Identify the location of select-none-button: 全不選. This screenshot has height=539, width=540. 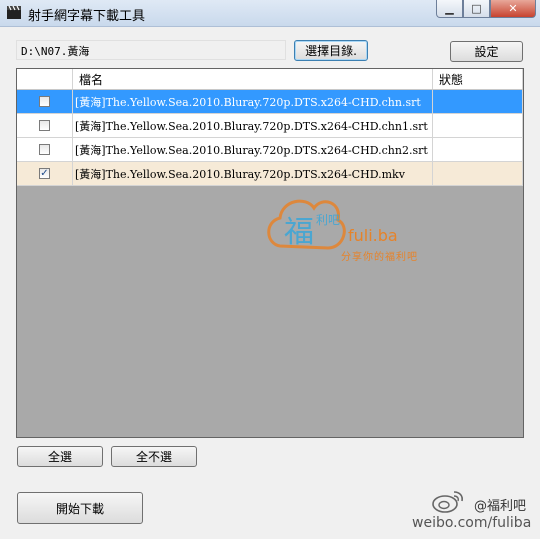
(154, 456).